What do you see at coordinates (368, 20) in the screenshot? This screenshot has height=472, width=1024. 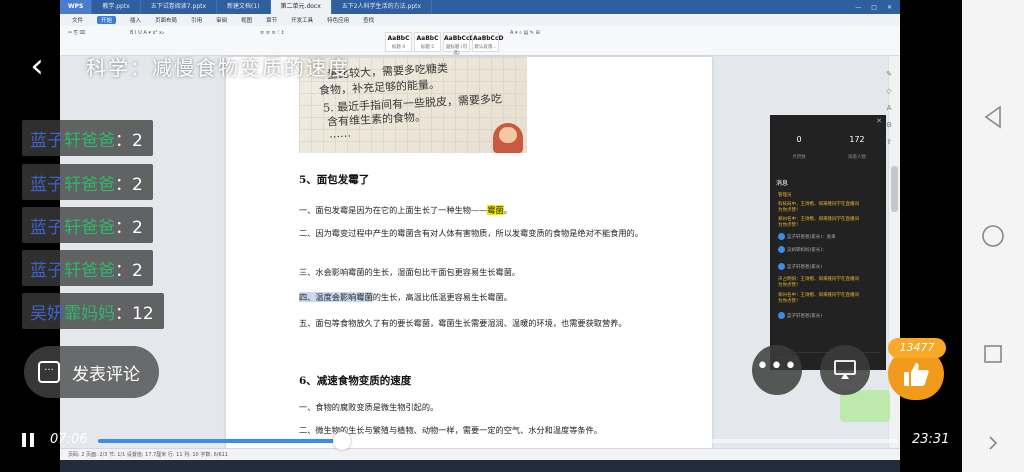 I see `menu-item: 查找` at bounding box center [368, 20].